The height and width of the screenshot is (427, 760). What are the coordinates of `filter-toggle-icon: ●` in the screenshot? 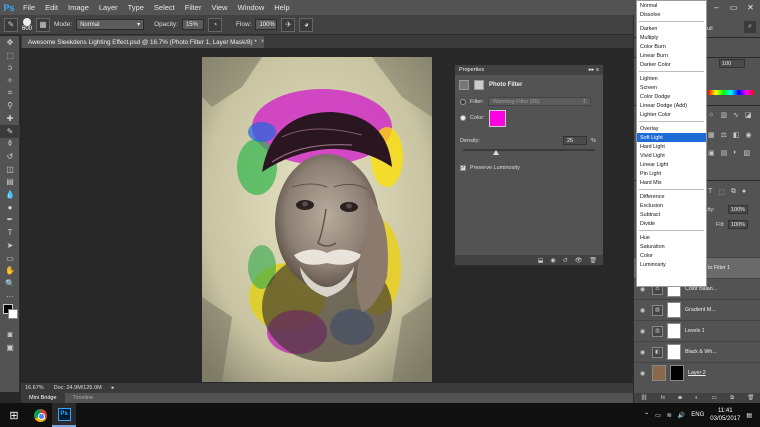 It's located at (744, 192).